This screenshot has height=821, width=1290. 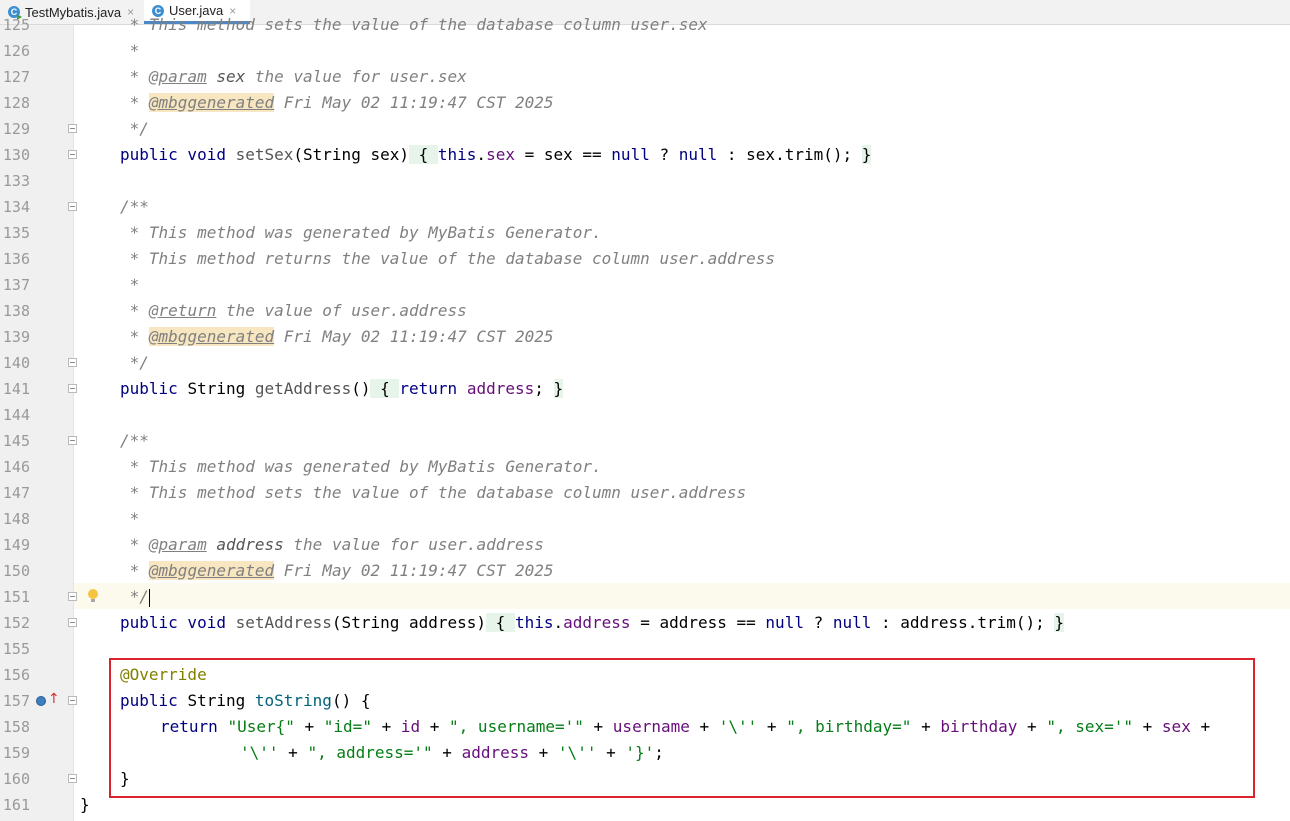 I want to click on code-text: * @return the value of user.address, so click(x=293, y=311).